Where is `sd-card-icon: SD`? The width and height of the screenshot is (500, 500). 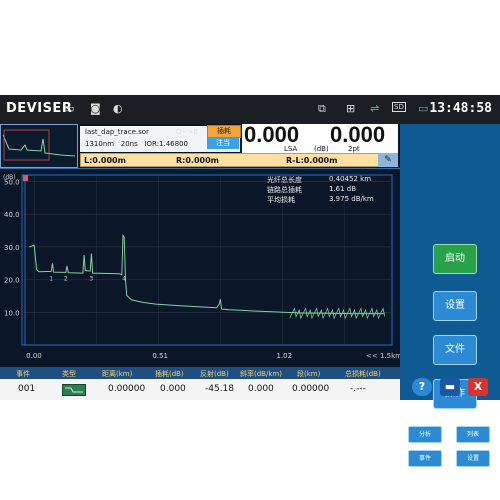 sd-card-icon: SD is located at coordinates (399, 107).